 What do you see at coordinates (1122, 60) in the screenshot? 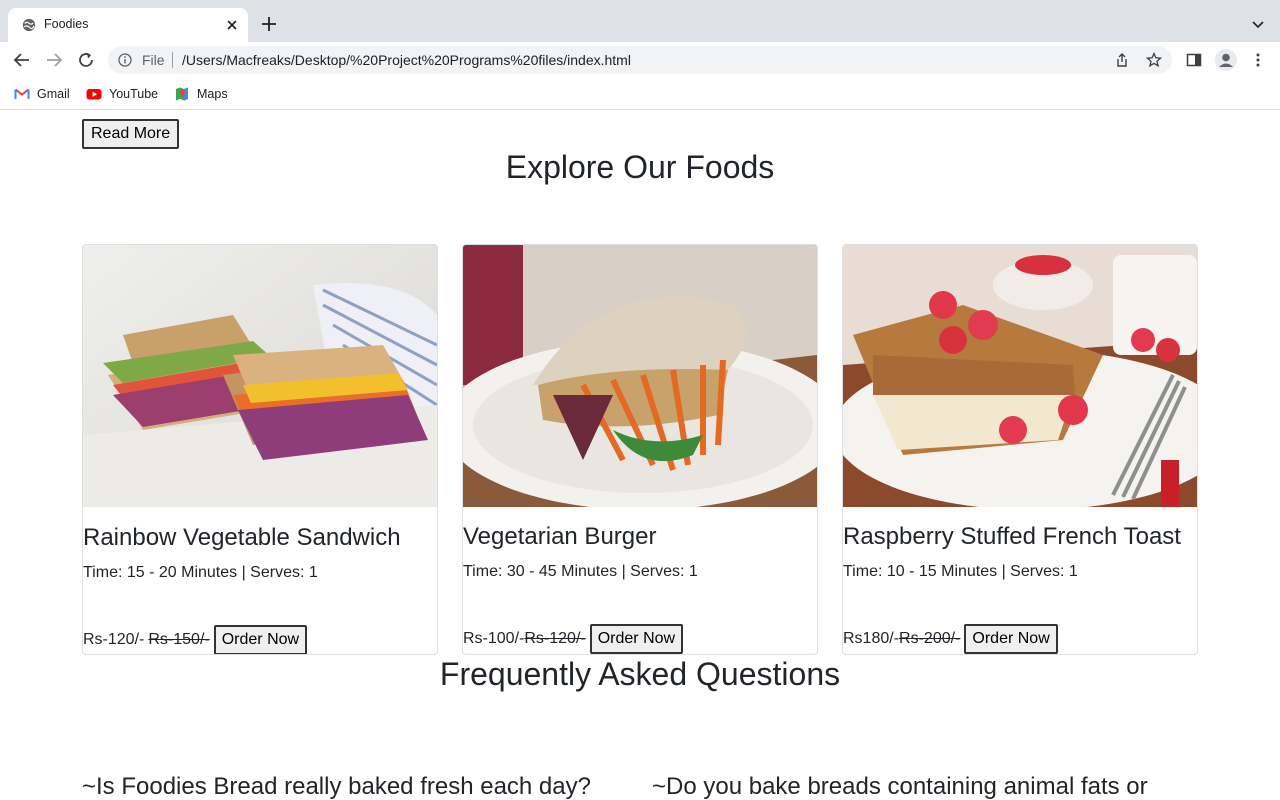
I see `share-icon` at bounding box center [1122, 60].